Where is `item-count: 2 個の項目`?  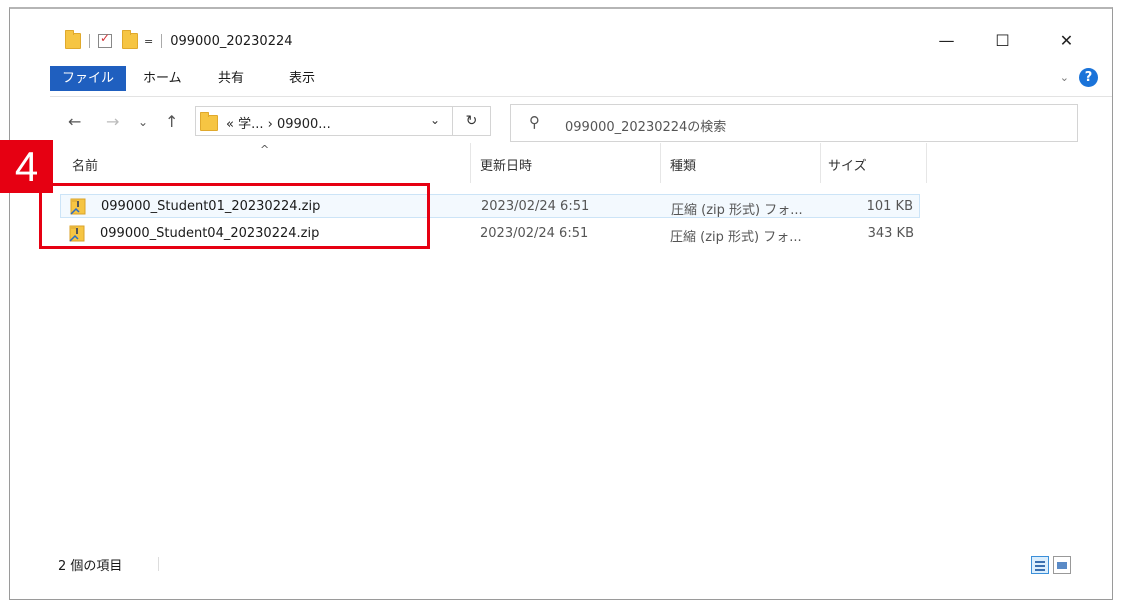
item-count: 2 個の項目 is located at coordinates (90, 566).